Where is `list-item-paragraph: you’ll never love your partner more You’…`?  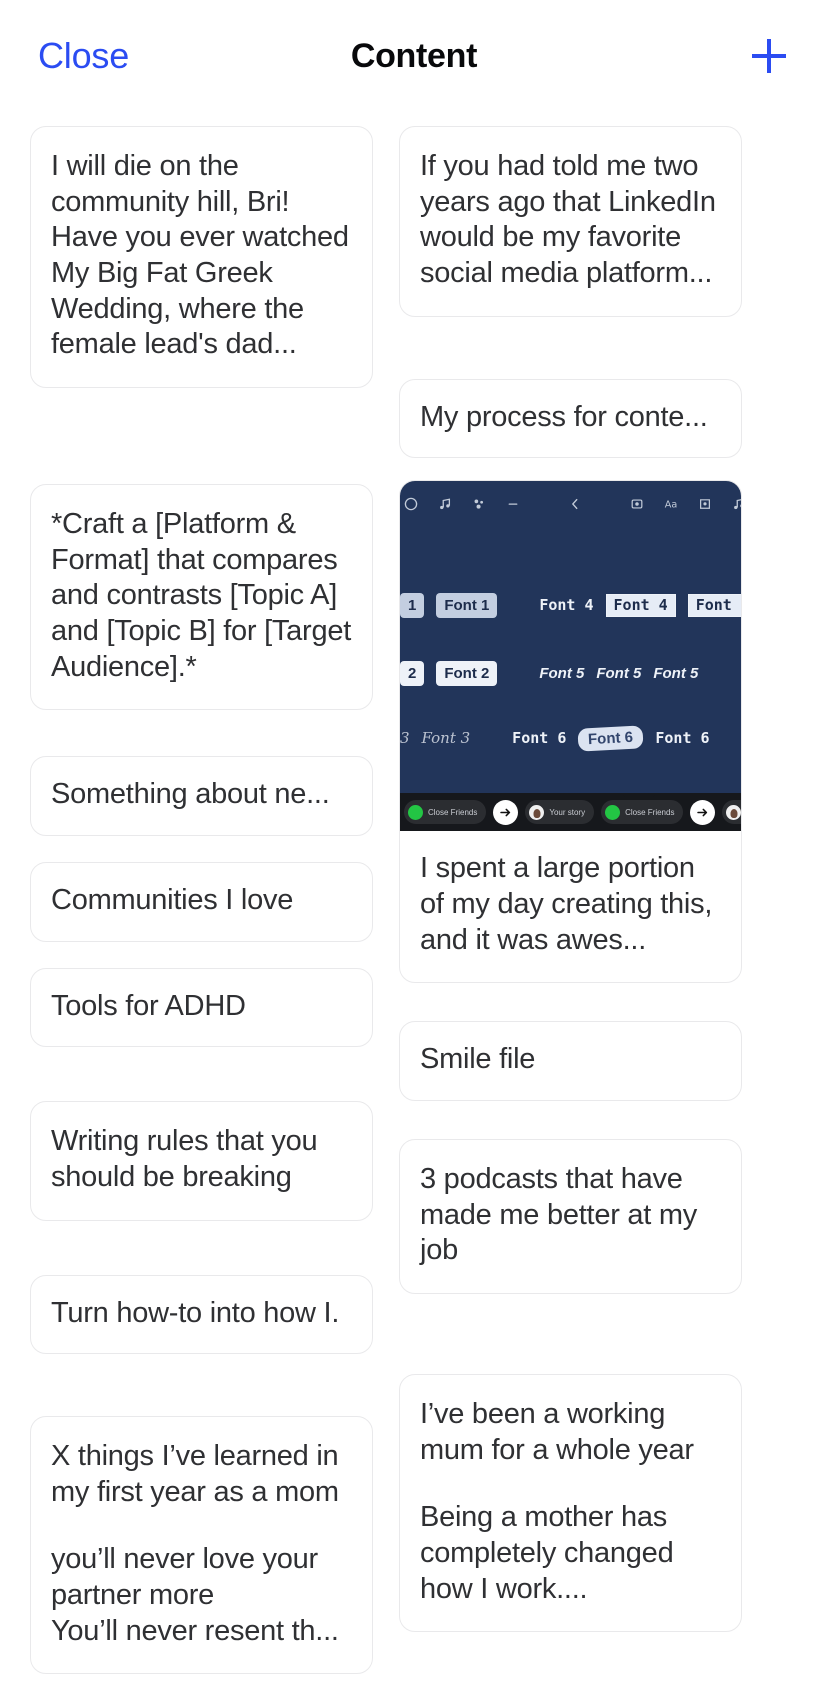
list-item-paragraph: you’ll never love your partner more You’… is located at coordinates (195, 1595).